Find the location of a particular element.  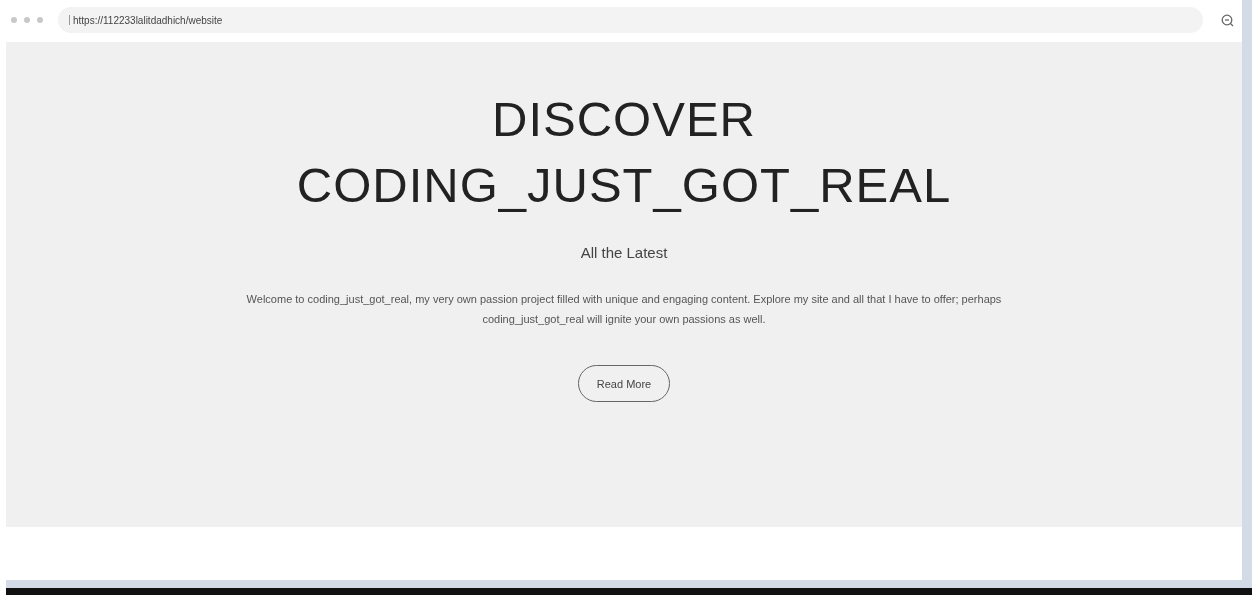

hero-title: DISCOVER is located at coordinates (624, 119).